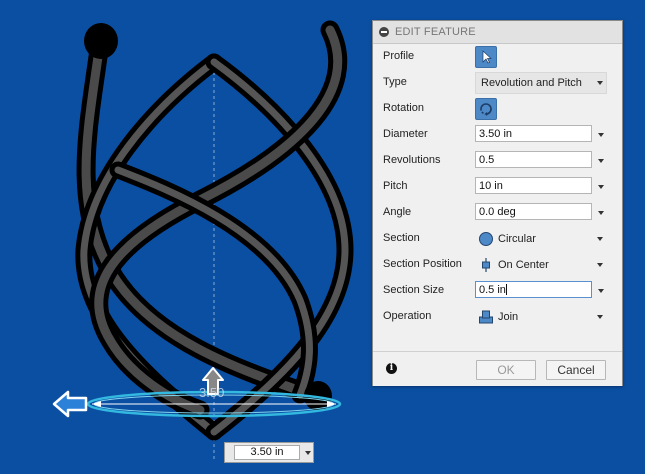 This screenshot has width=645, height=474. What do you see at coordinates (101, 41) in the screenshot?
I see `tube-end-cap` at bounding box center [101, 41].